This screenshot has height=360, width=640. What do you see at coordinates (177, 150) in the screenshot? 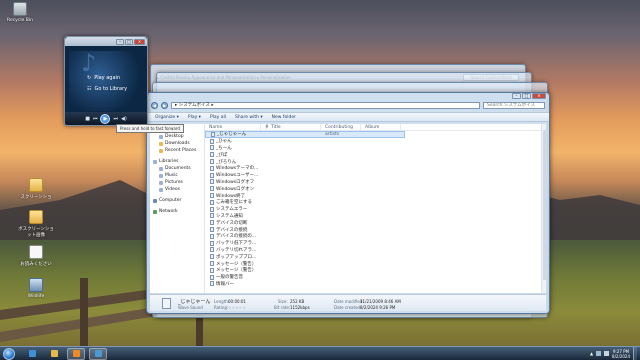
I see `nav-recent-places: Recent Places` at bounding box center [177, 150].